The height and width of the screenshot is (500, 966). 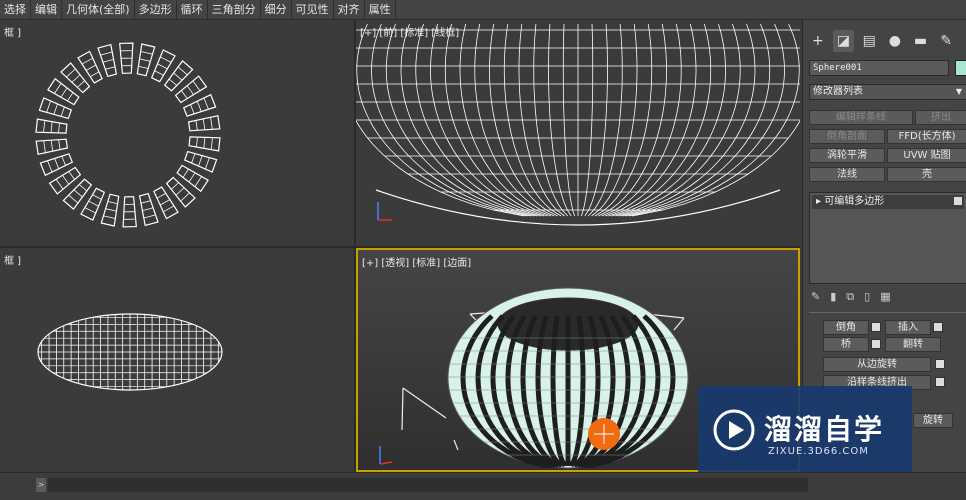 I want to click on modify-icon: ◪, so click(x=843, y=41).